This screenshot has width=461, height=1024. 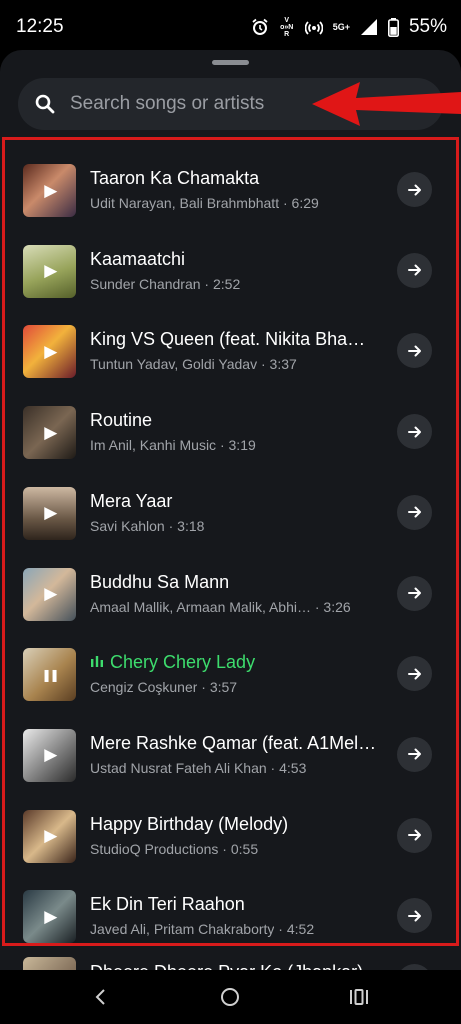 I want to click on battery-icon, so click(x=393, y=27).